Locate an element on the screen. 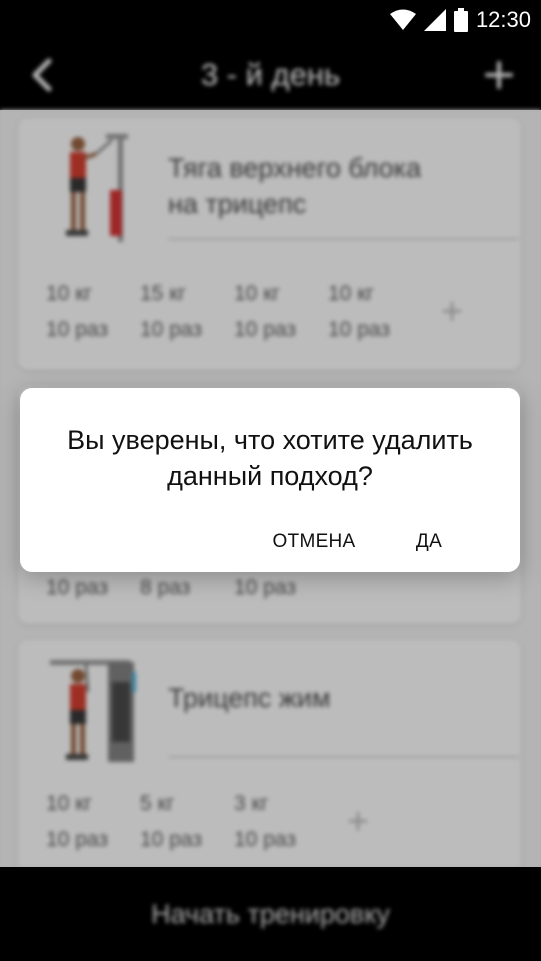 The width and height of the screenshot is (541, 961). status-icons: 12:30 is located at coordinates (460, 20).